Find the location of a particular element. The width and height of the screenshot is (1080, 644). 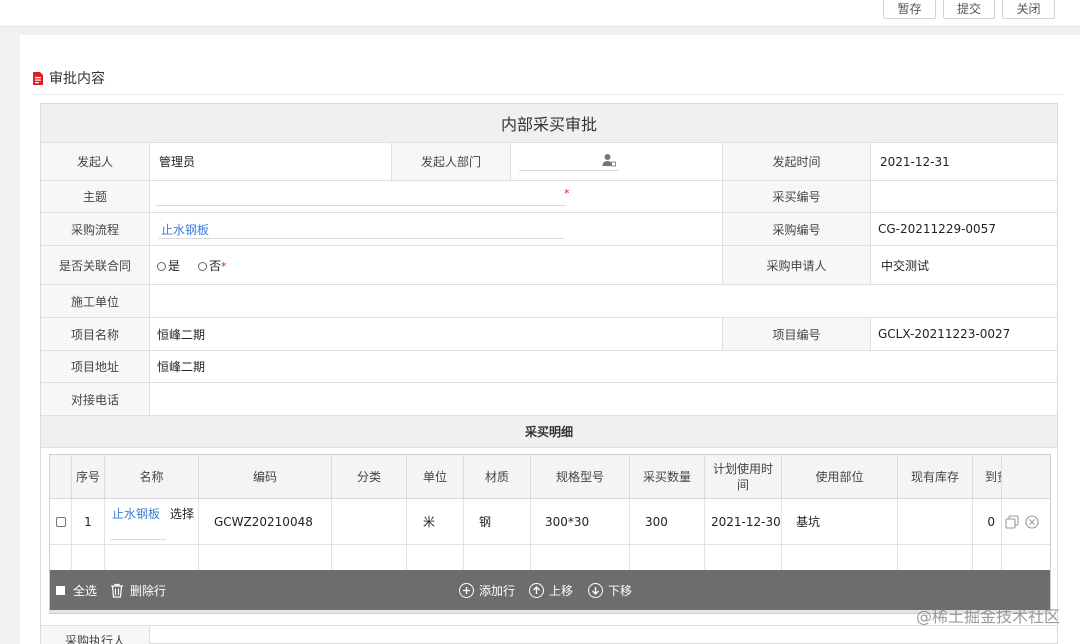

move-down-button: 下移 is located at coordinates (610, 590).